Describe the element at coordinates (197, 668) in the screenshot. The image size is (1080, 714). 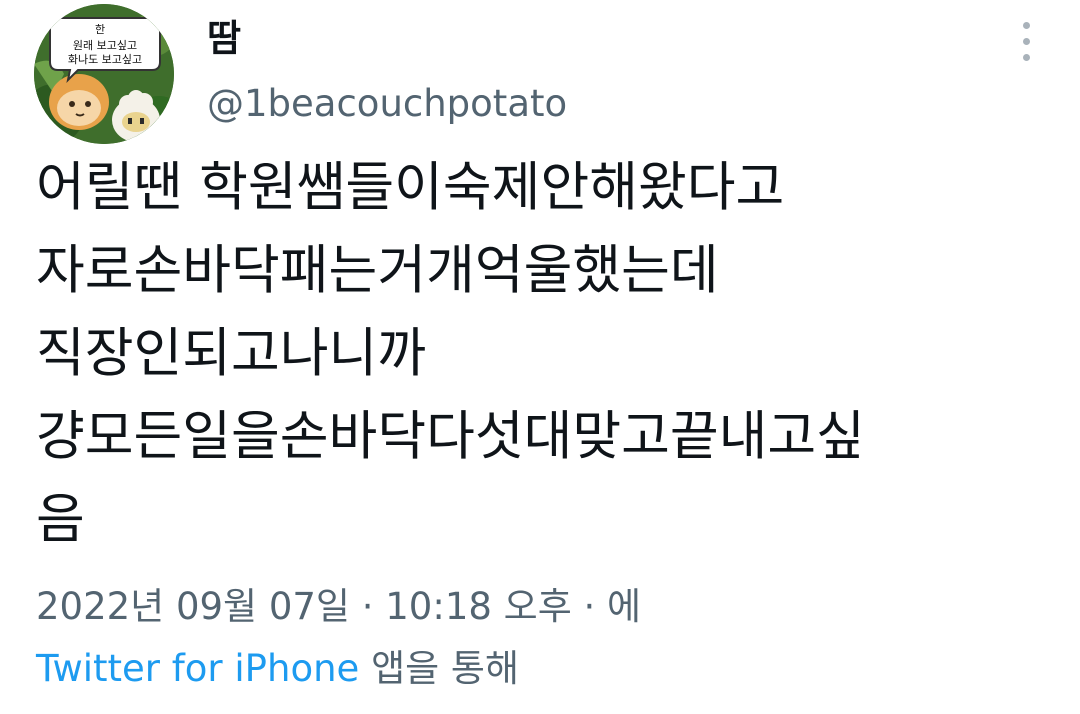
I see `source-link: Twitter for iPhone` at that location.